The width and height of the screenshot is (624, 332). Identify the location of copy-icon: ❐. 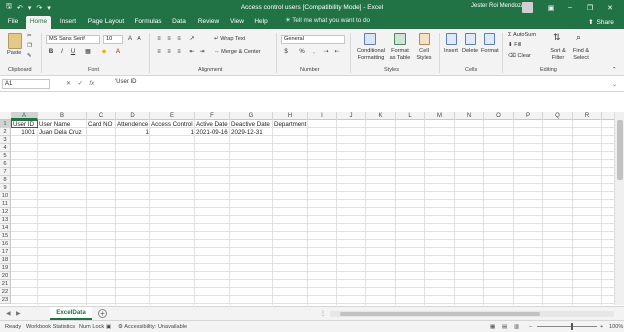
(29, 46).